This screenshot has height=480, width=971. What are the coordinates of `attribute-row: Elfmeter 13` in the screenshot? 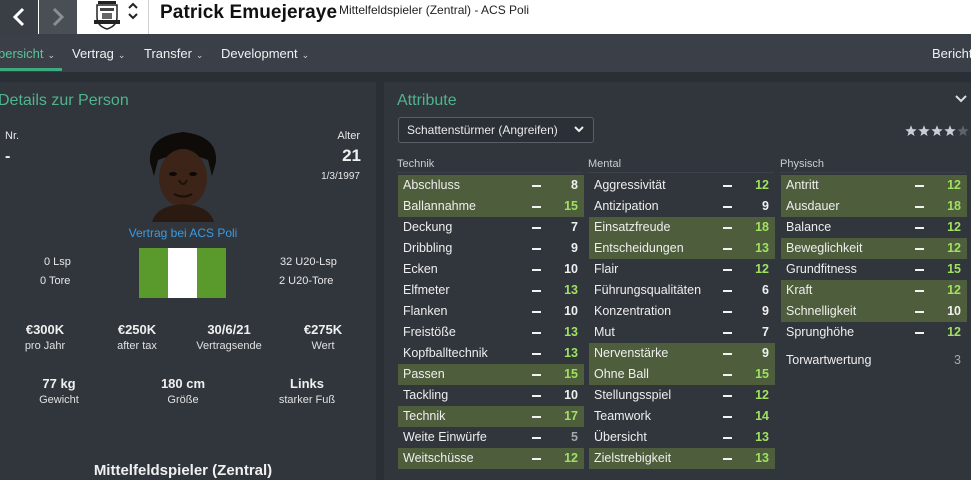 It's located at (491, 290).